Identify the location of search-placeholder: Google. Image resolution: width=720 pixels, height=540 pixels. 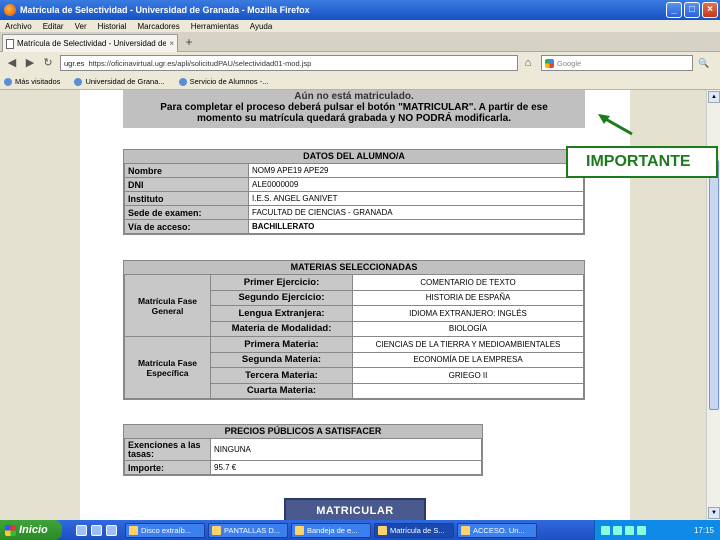
(569, 63).